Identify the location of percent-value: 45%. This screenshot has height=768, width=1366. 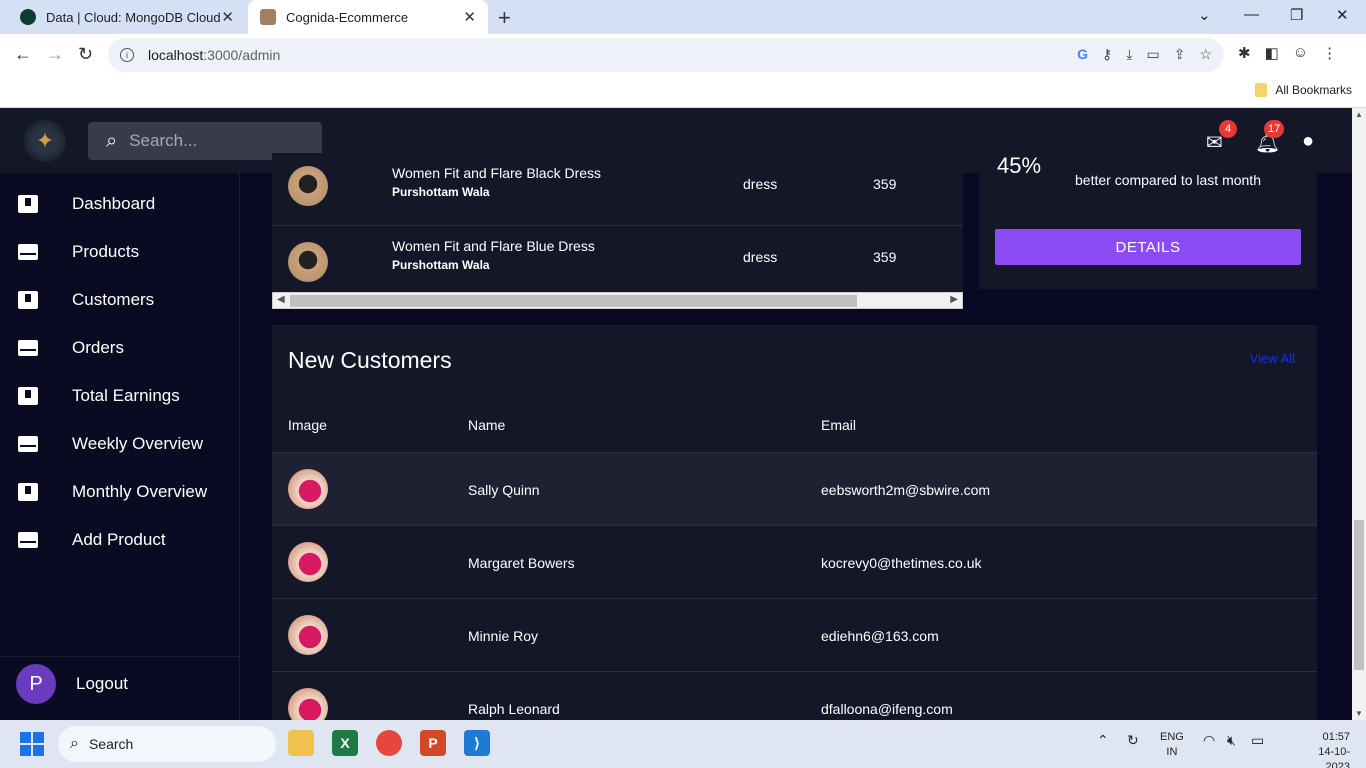
(1019, 165).